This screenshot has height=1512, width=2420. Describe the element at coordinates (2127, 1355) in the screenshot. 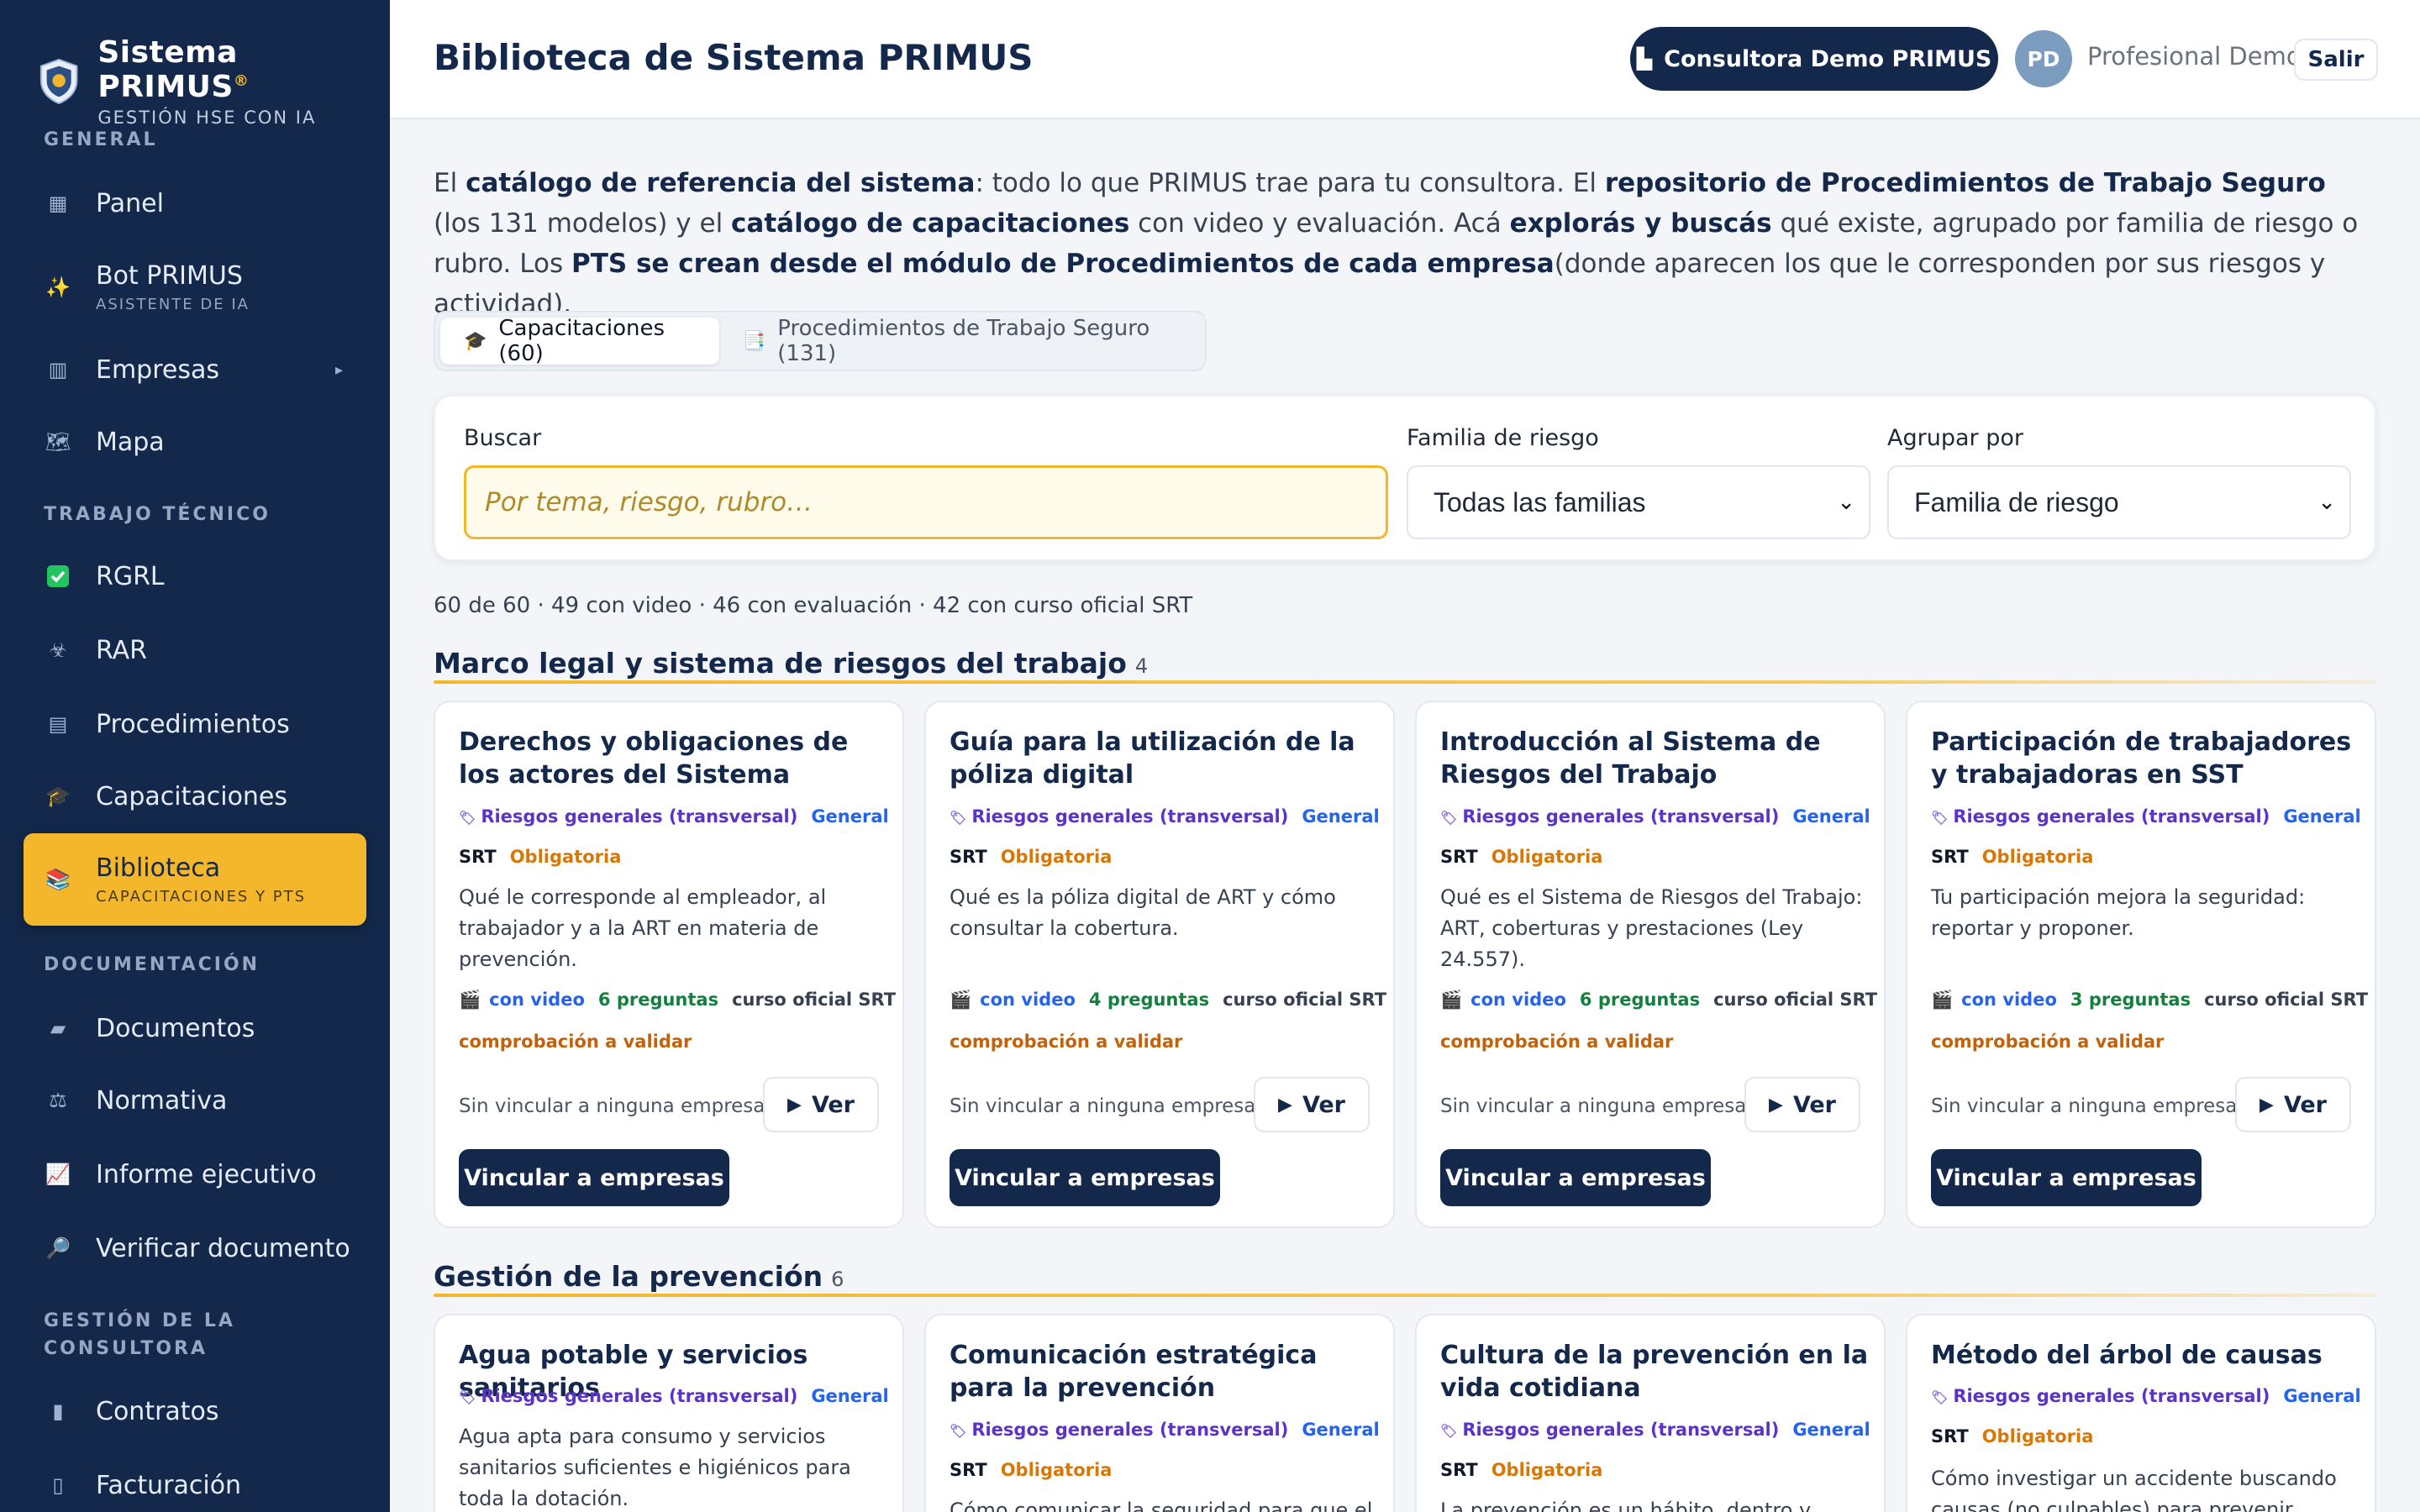

I see `card-title: Método del árbol de causas` at that location.